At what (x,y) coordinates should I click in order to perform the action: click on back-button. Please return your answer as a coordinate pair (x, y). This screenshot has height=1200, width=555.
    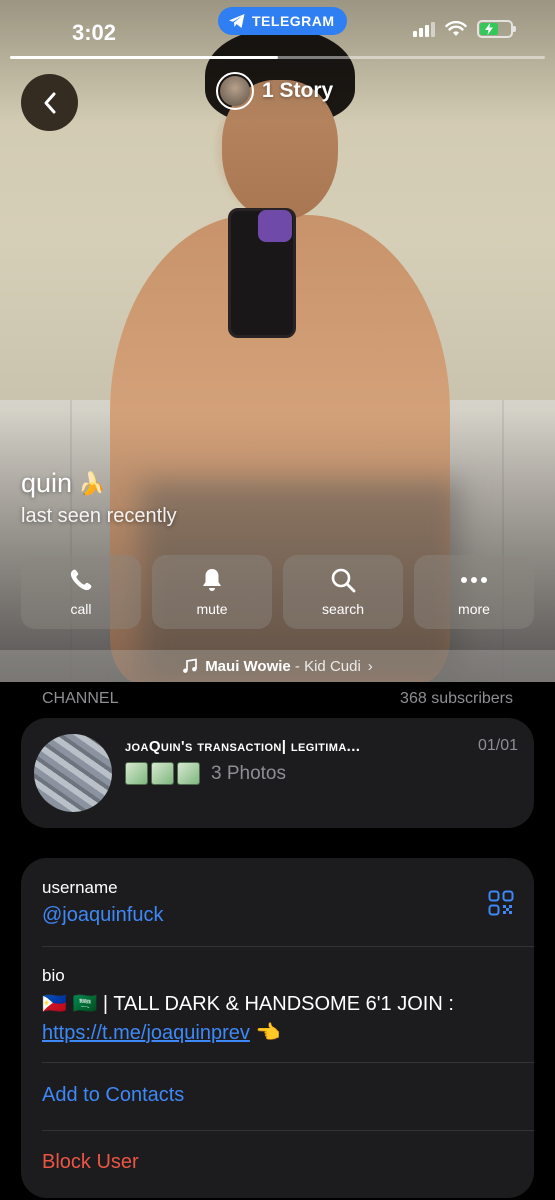
    Looking at the image, I should click on (49, 102).